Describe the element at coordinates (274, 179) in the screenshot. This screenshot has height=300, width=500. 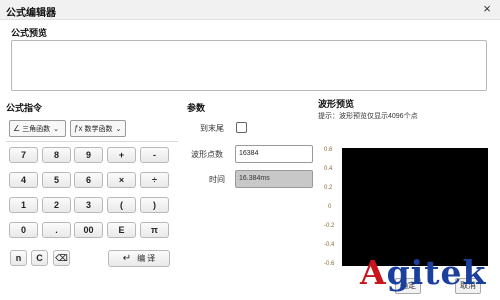
I see `time-field: 16.384ms` at that location.